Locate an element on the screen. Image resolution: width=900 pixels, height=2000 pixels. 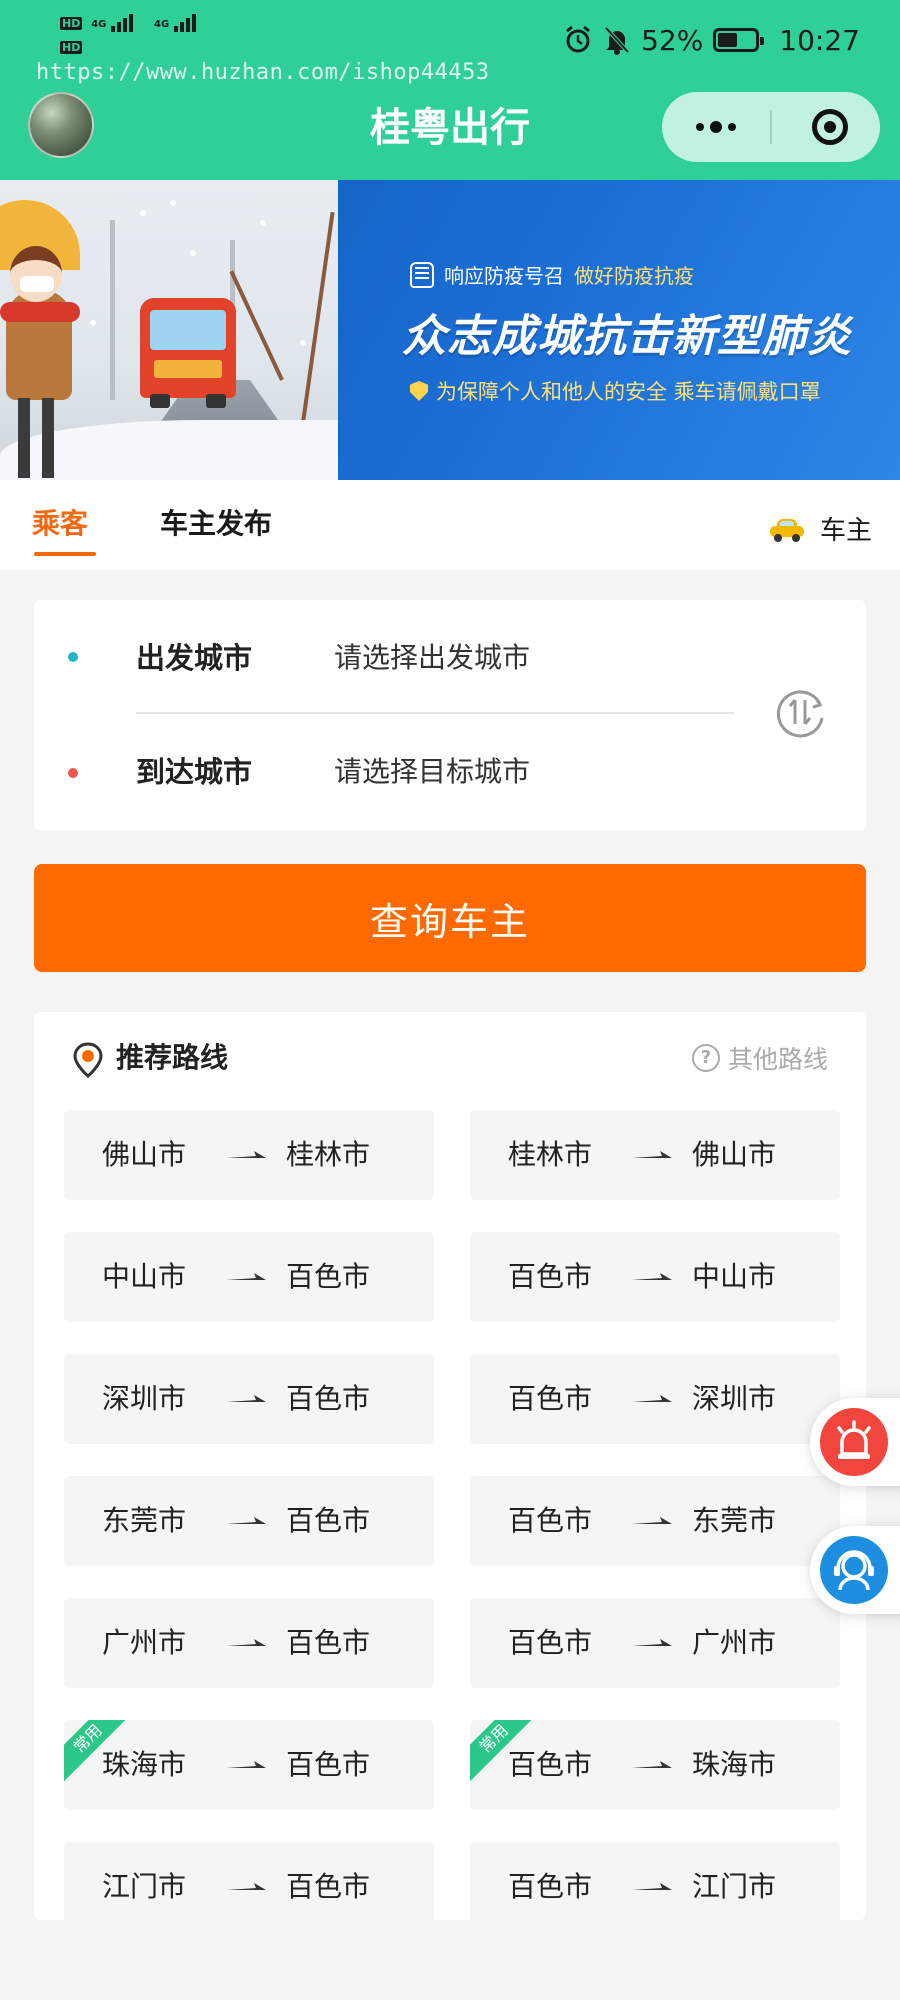
route-from-city: 江门市 is located at coordinates (144, 1886).